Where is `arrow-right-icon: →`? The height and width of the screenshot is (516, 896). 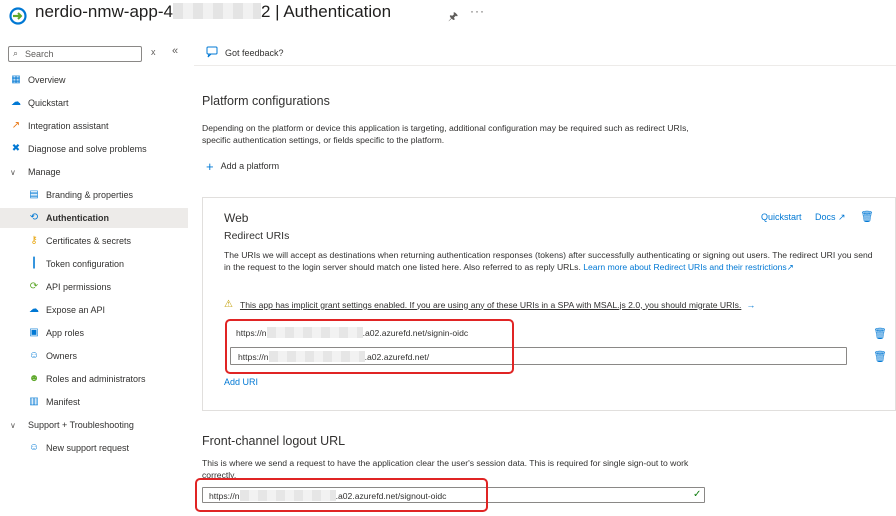 arrow-right-icon: → is located at coordinates (751, 304).